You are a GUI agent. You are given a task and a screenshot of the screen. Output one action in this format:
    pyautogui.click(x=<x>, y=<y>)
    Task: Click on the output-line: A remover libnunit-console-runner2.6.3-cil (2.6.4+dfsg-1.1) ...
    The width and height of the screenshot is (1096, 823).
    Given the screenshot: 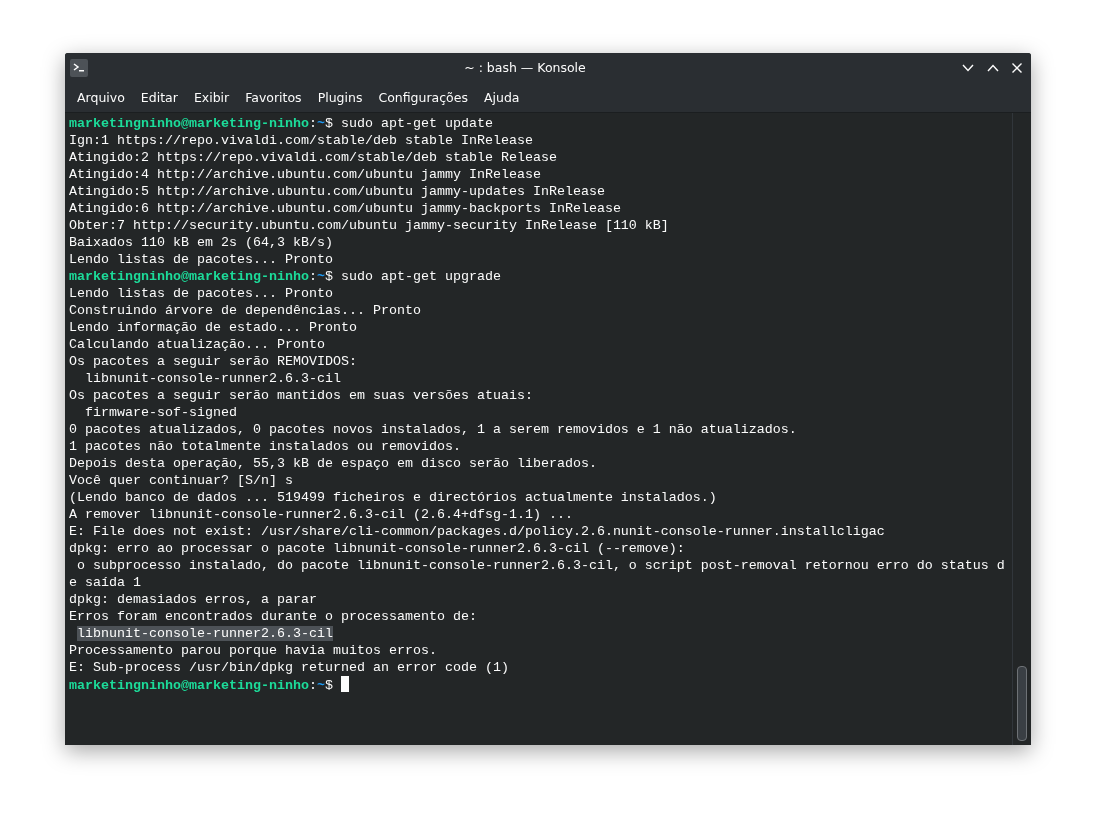 What is the action you would take?
    pyautogui.click(x=321, y=514)
    